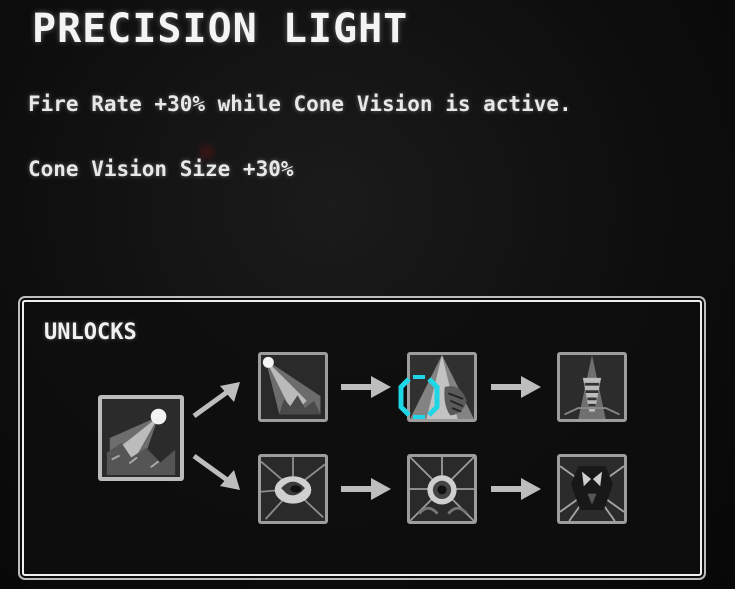  Describe the element at coordinates (293, 387) in the screenshot. I see `light-beam-ruins-icon` at that location.